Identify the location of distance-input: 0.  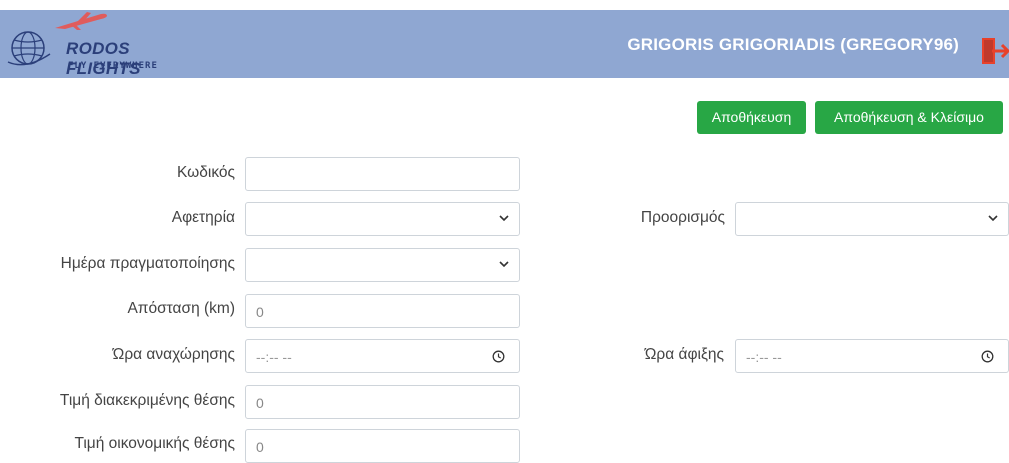
(382, 311).